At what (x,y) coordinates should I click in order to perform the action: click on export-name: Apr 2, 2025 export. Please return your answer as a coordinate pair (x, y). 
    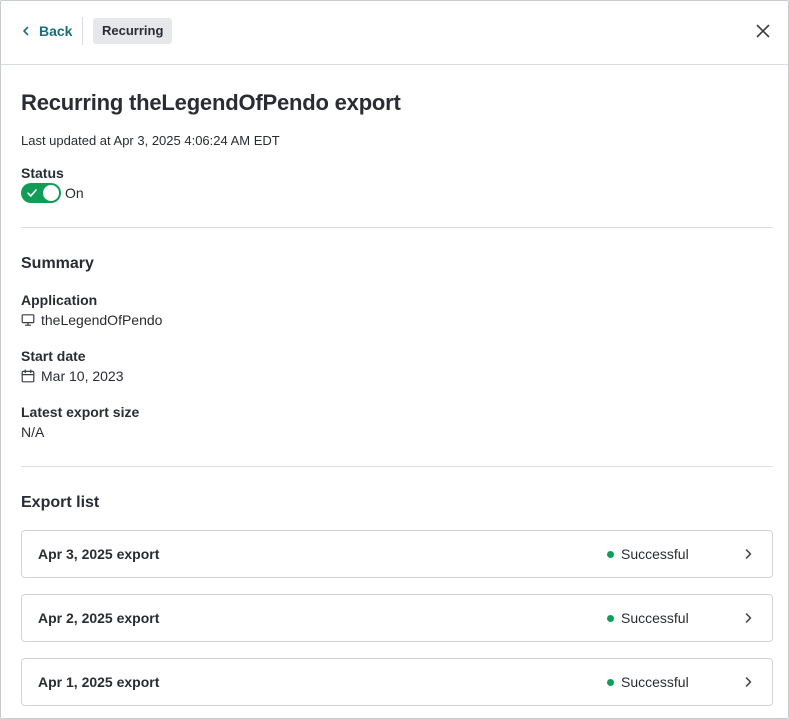
    Looking at the image, I should click on (99, 618).